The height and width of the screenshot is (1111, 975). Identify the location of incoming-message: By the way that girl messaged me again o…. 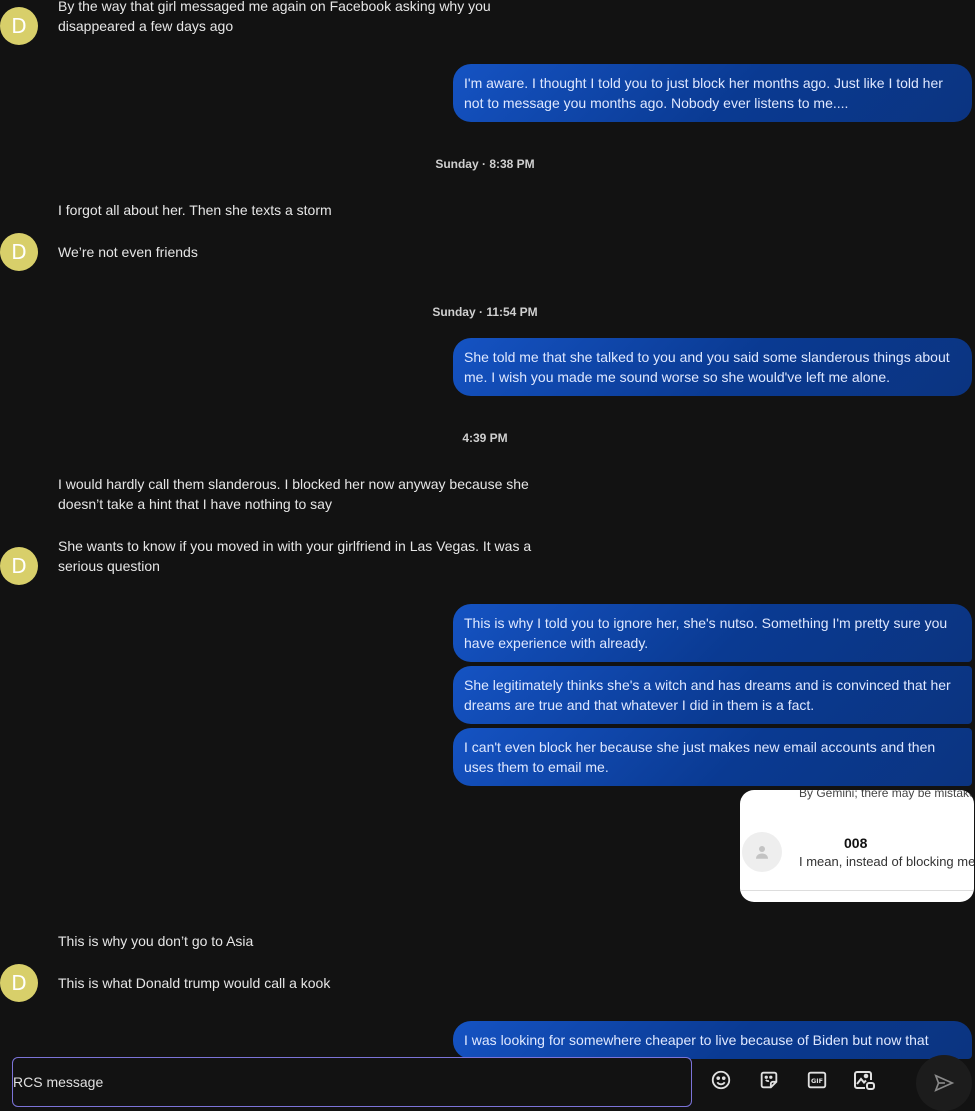
(308, 18).